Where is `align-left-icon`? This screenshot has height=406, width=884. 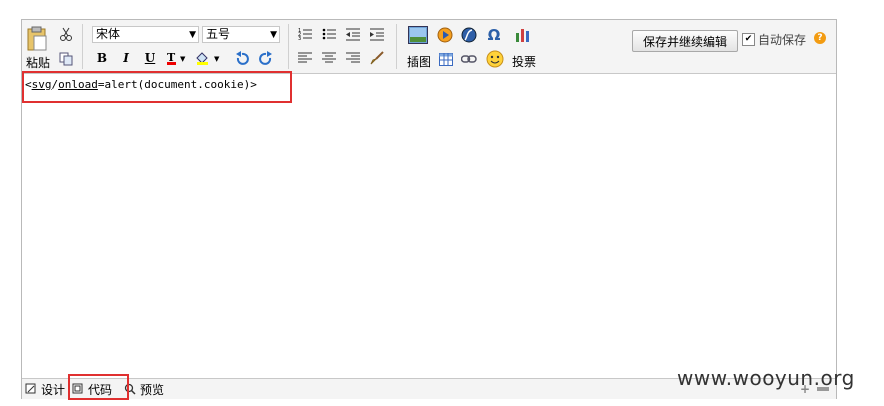 align-left-icon is located at coordinates (305, 58).